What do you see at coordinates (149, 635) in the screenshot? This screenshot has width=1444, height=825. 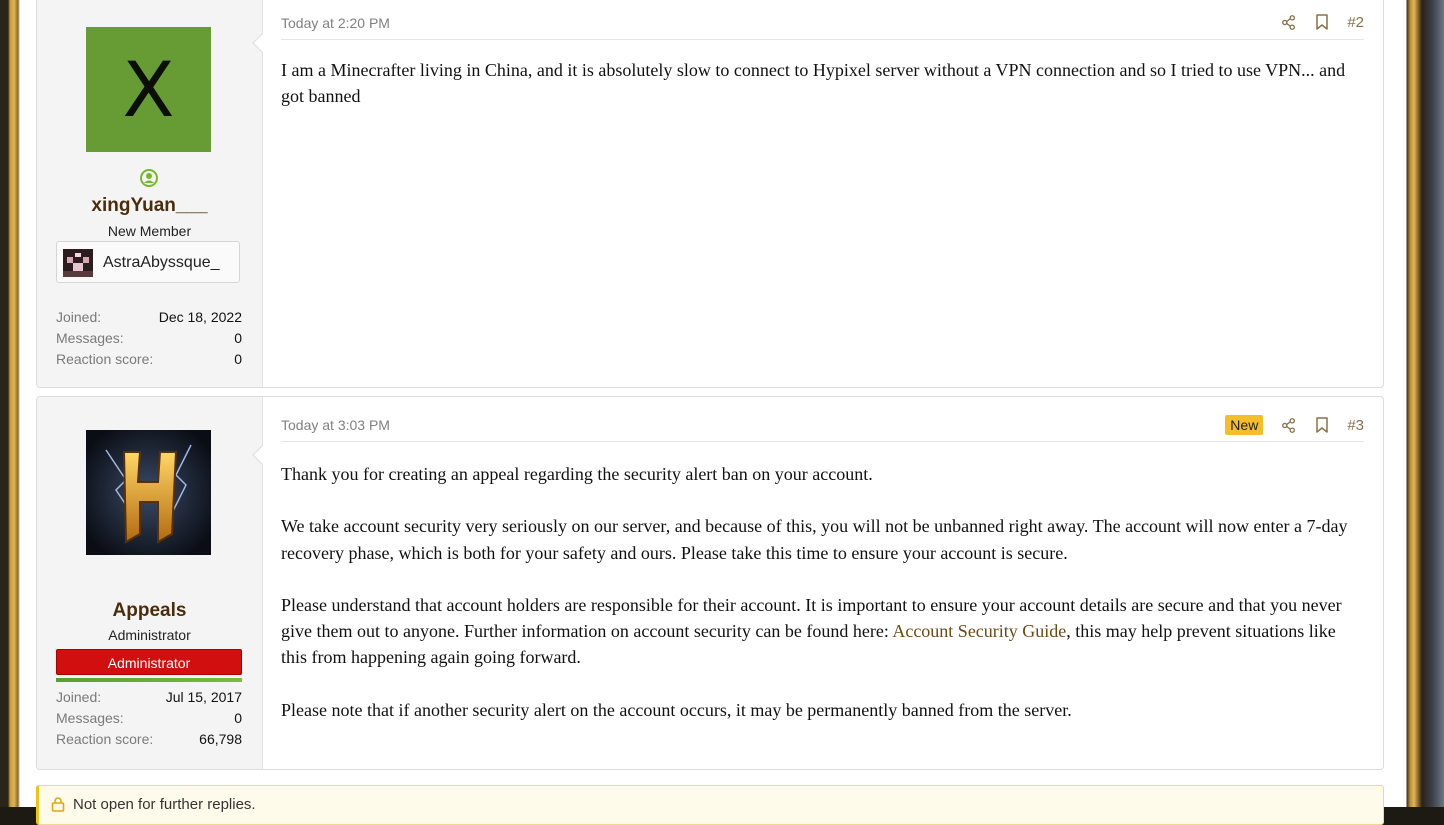 I see `user-title: Administrator` at bounding box center [149, 635].